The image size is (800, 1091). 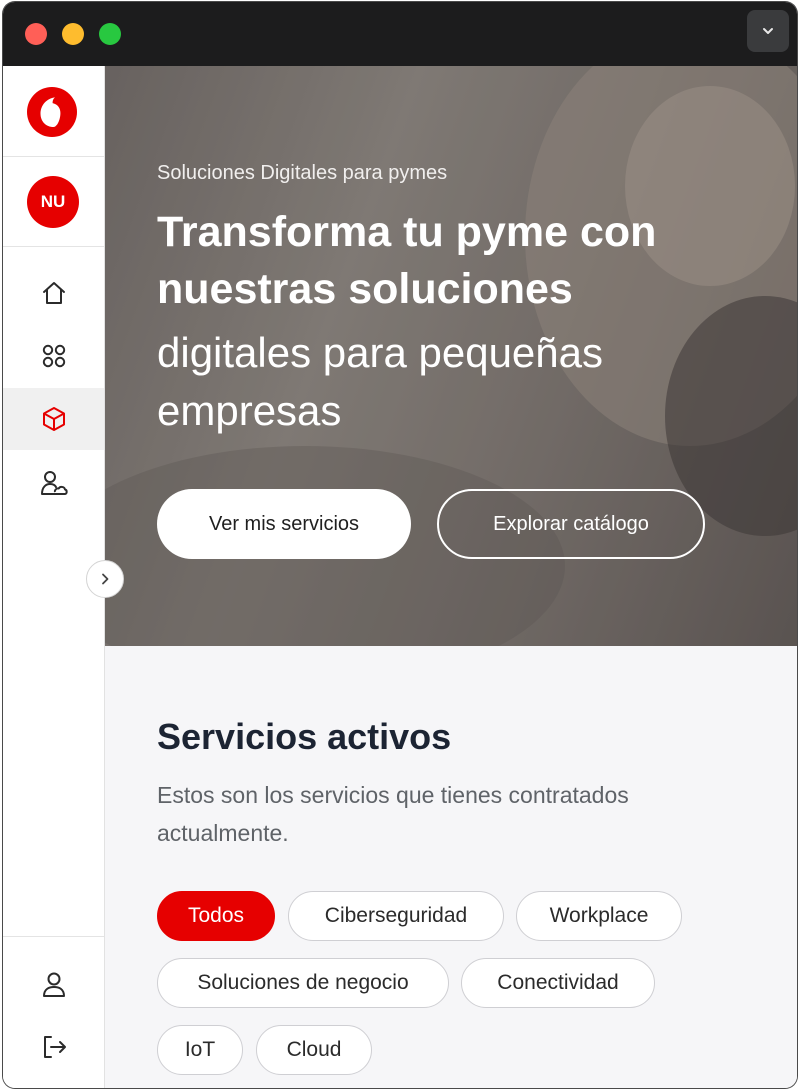 I want to click on sidebar-collapse-button, so click(x=105, y=579).